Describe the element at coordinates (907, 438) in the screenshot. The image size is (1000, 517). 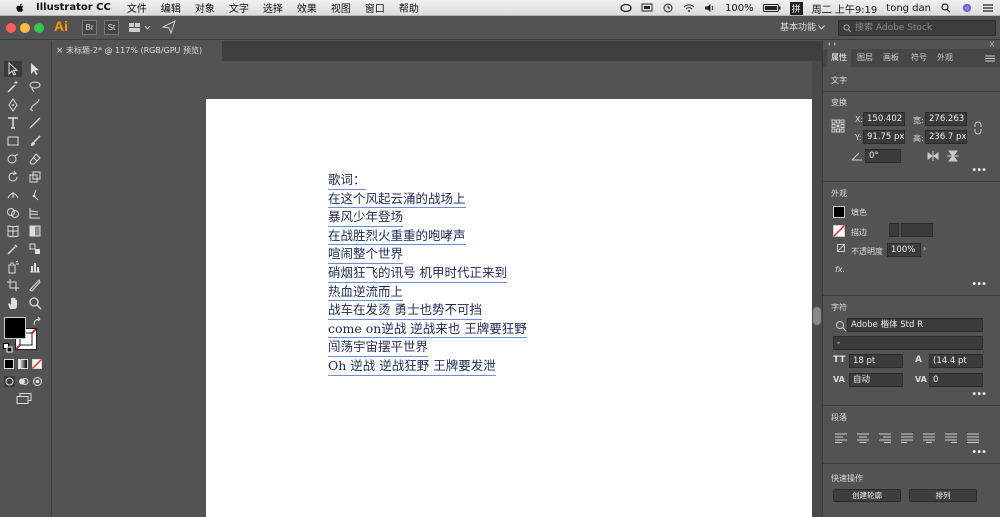
I see `justify-last-left-icon` at that location.